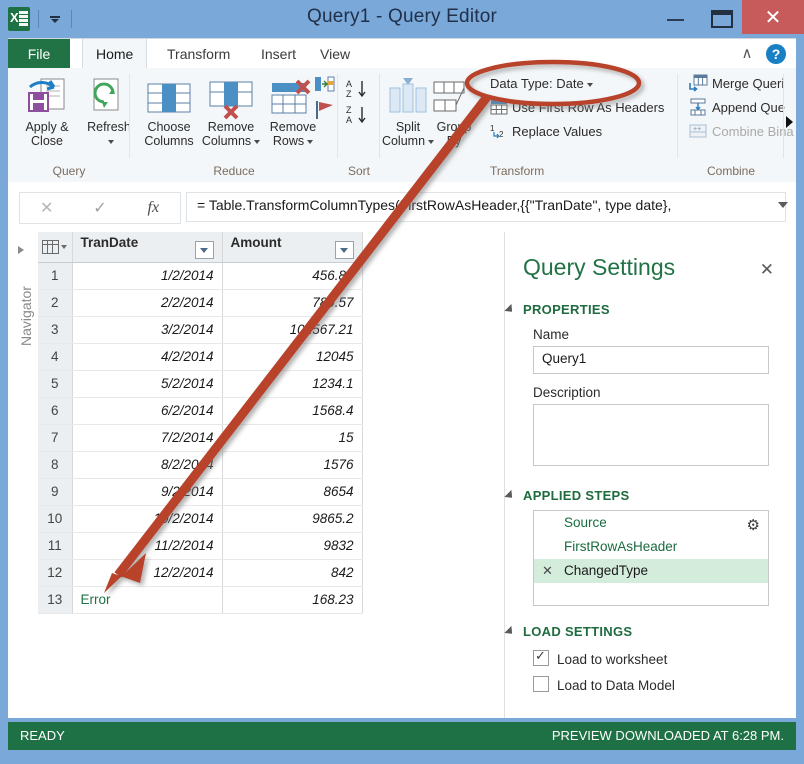  I want to click on sort-descending-button: Z A, so click(359, 117).